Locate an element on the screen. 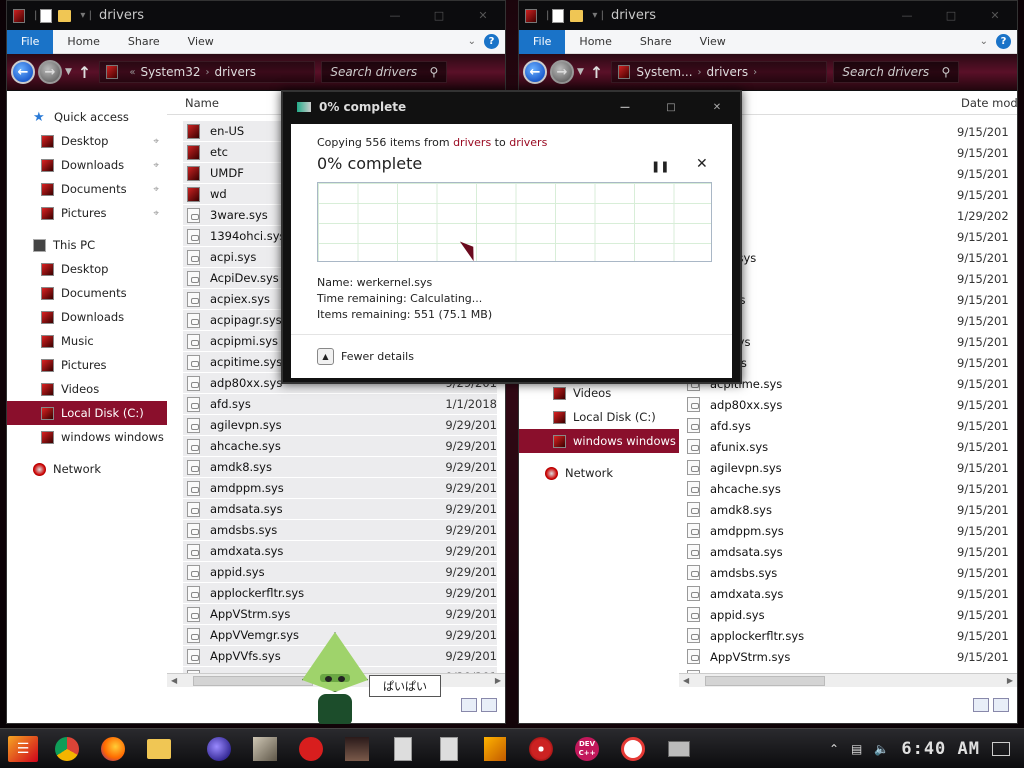  horizontal-scrollbar: ◀ ▶ is located at coordinates (848, 680).